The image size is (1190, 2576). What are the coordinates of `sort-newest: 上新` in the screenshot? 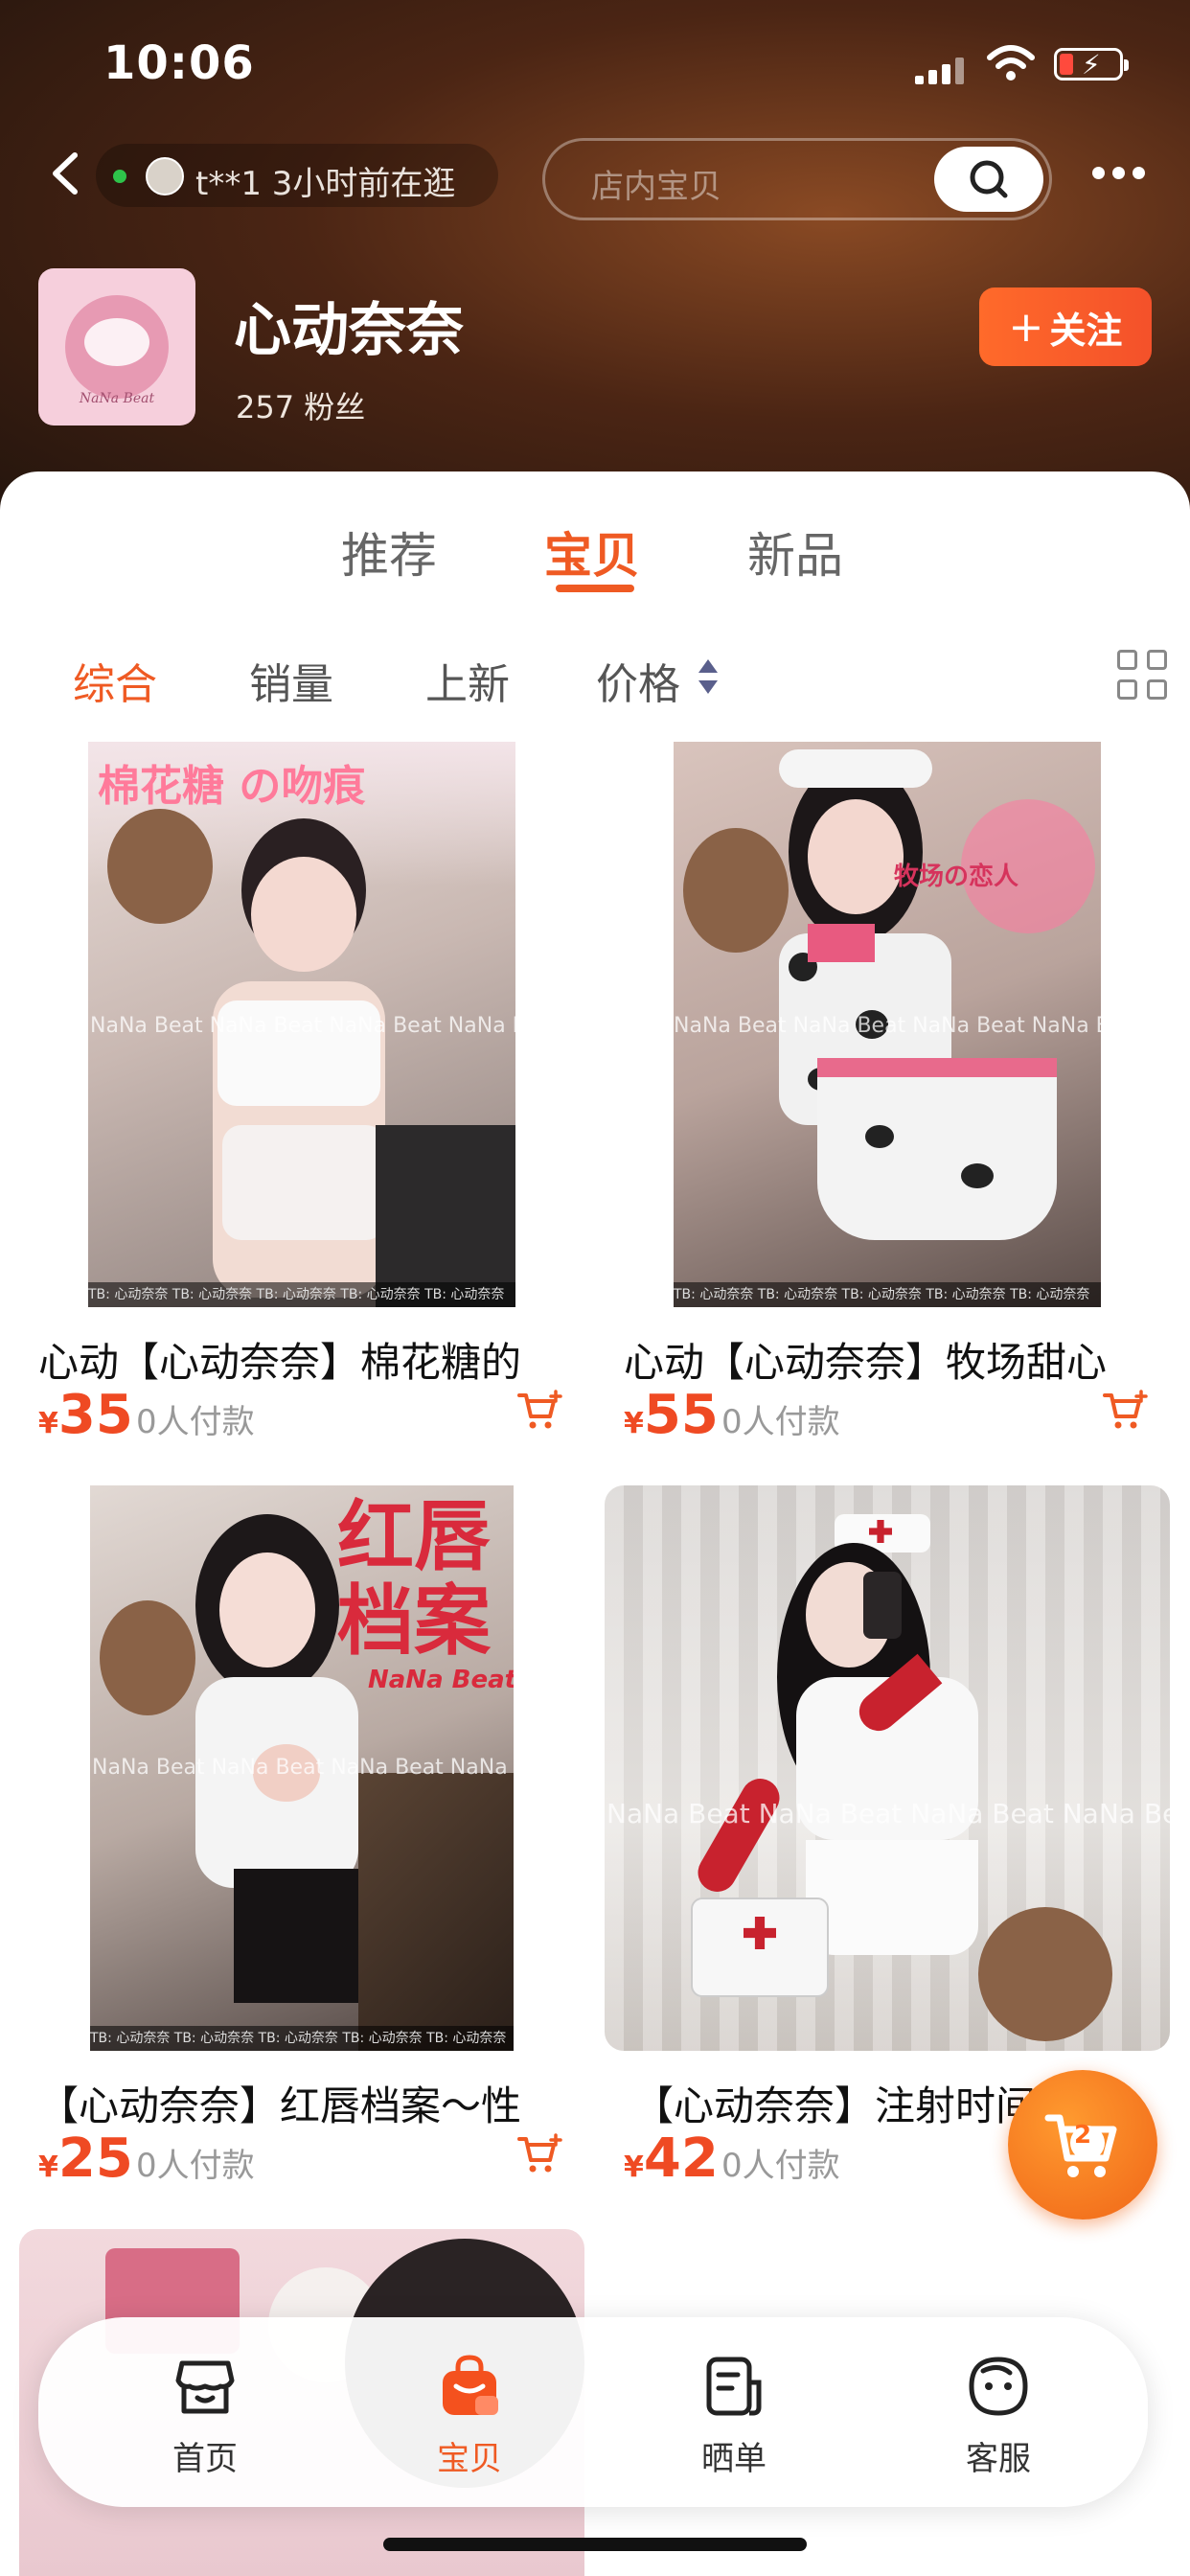 It's located at (468, 680).